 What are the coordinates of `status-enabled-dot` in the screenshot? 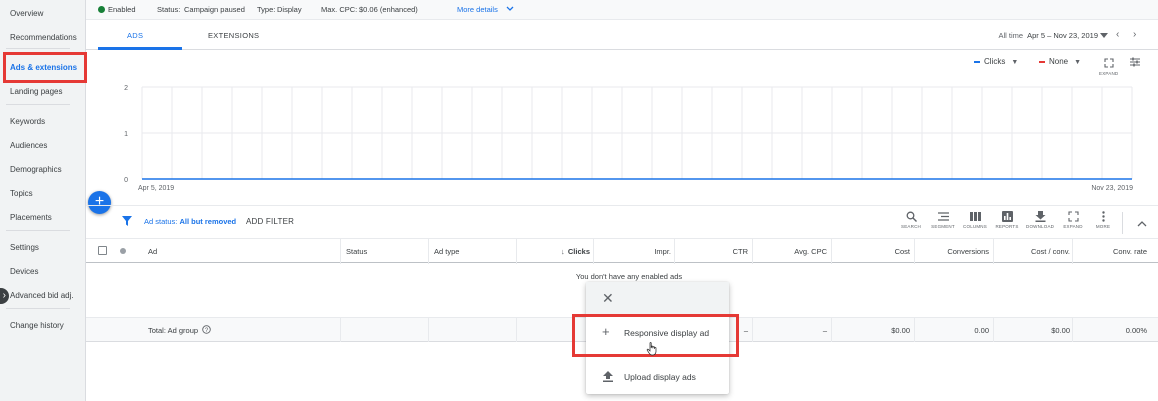 It's located at (101, 9).